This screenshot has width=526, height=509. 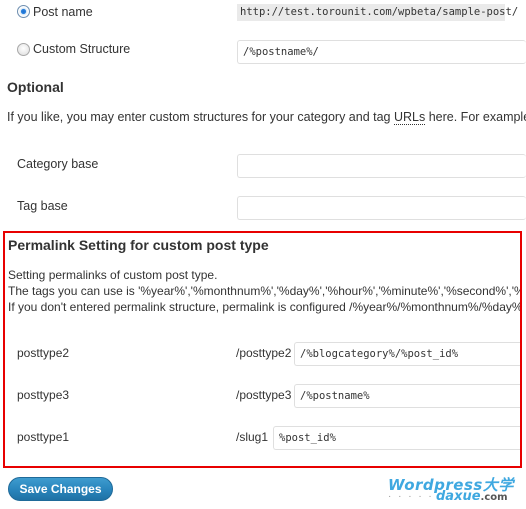 I want to click on radio-post-name, so click(x=23, y=11).